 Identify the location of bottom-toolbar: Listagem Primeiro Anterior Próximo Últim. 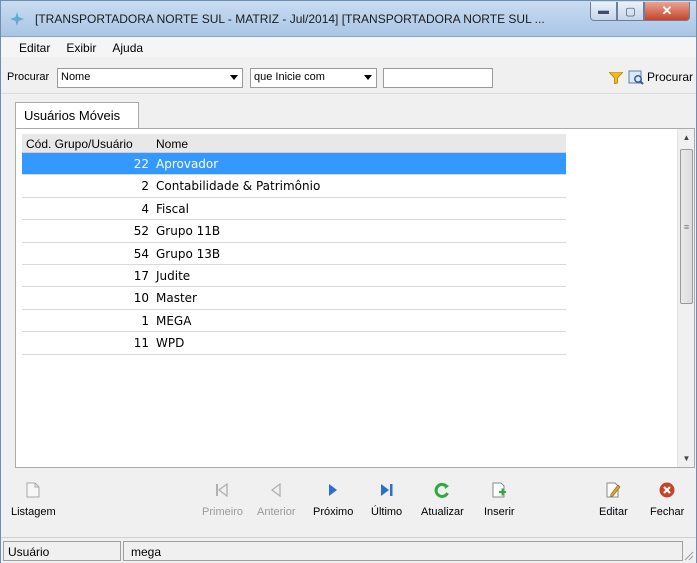
(348, 502).